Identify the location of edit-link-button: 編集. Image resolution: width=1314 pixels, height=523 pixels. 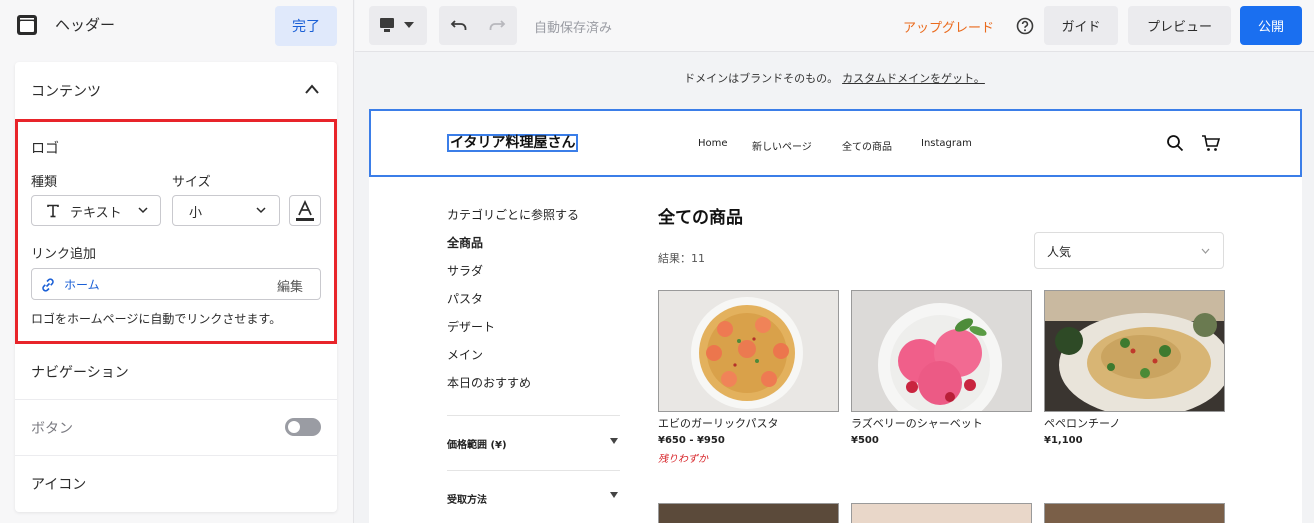
(290, 285).